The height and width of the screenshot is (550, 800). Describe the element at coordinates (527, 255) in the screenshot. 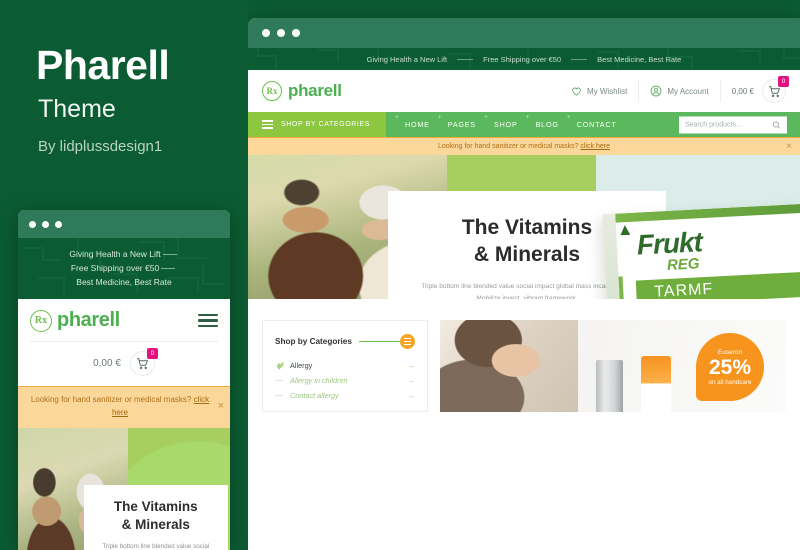

I see `hero-title-line2: & Minerals` at that location.